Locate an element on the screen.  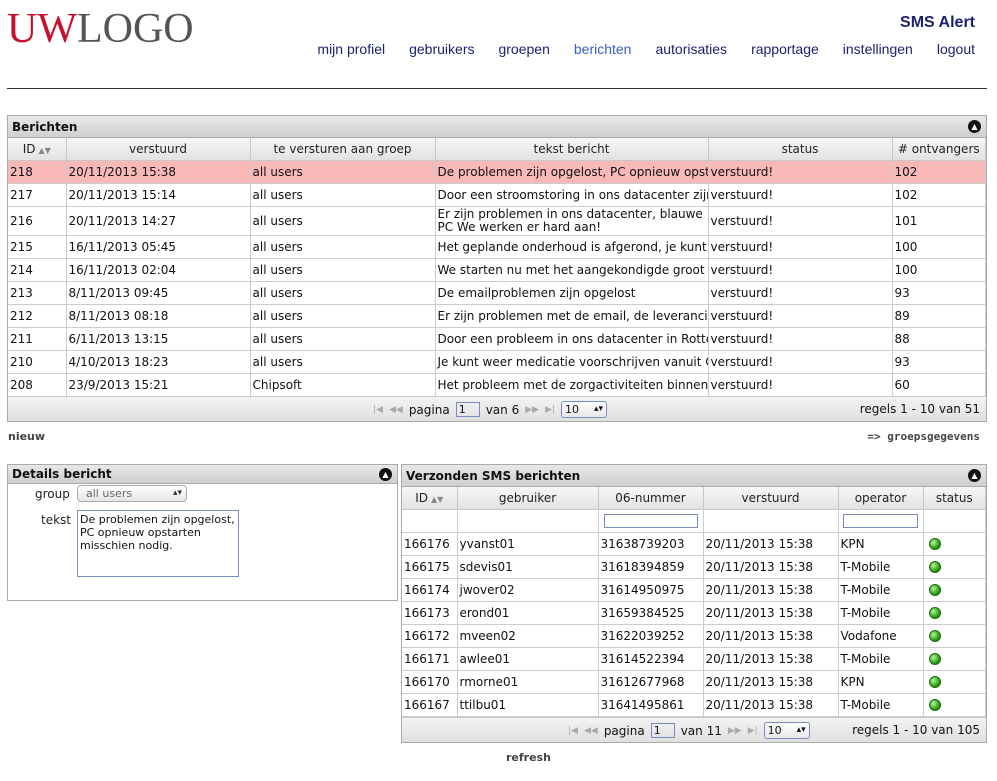
col-group: te versturen aan groep is located at coordinates (343, 149).